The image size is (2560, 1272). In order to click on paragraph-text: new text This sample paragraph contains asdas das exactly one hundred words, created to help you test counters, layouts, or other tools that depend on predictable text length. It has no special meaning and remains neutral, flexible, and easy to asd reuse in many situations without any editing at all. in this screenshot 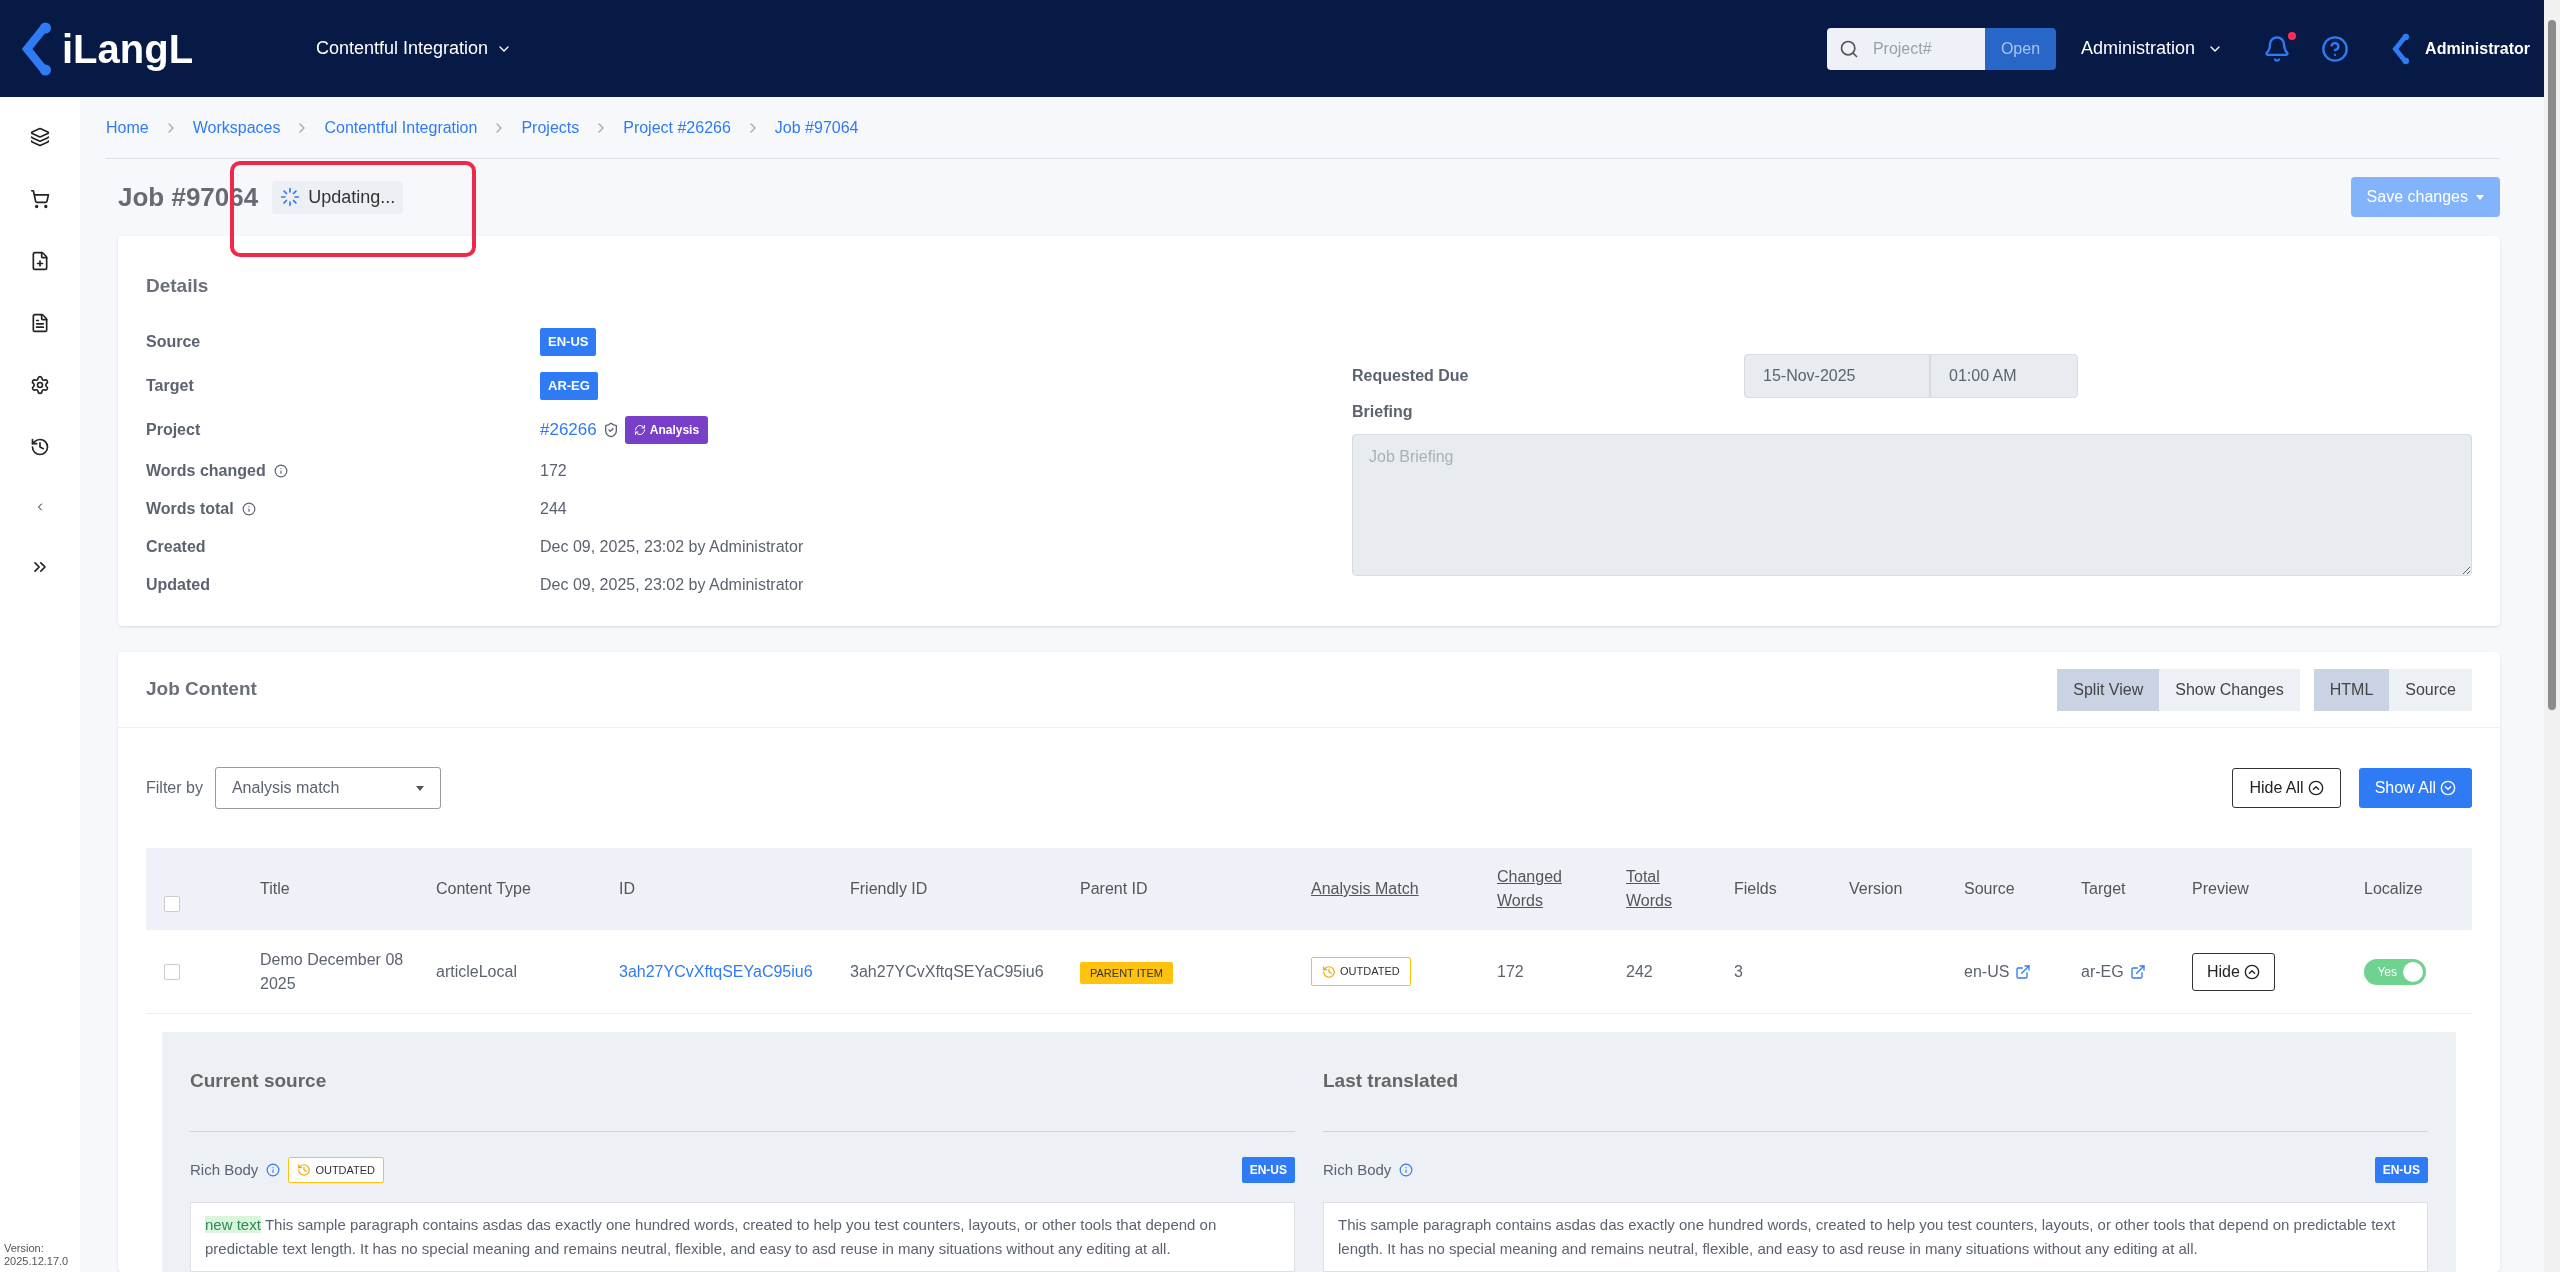, I will do `click(711, 1237)`.